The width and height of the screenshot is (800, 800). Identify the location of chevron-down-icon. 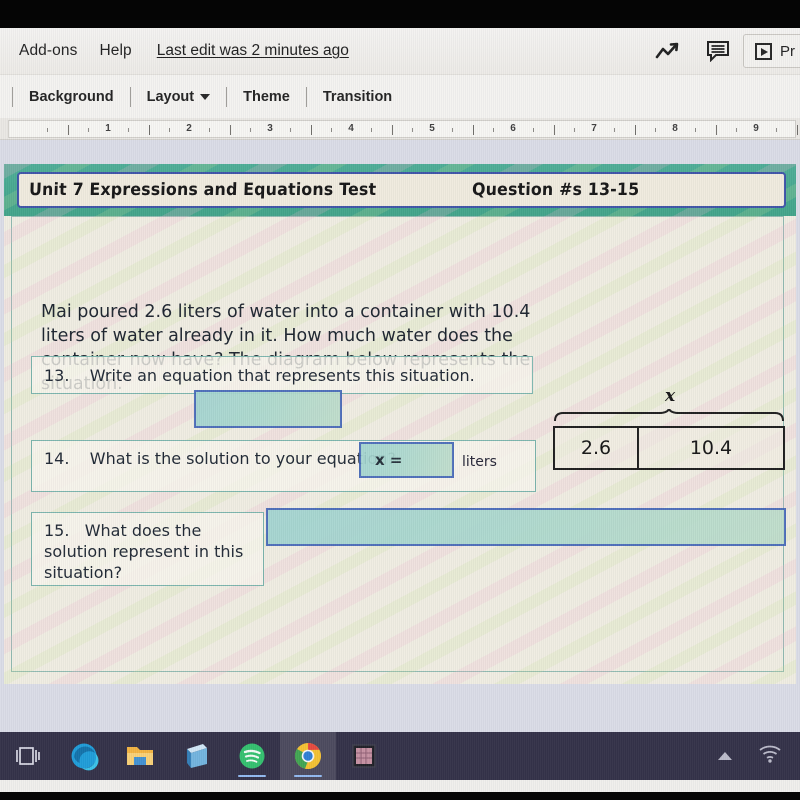
(205, 96).